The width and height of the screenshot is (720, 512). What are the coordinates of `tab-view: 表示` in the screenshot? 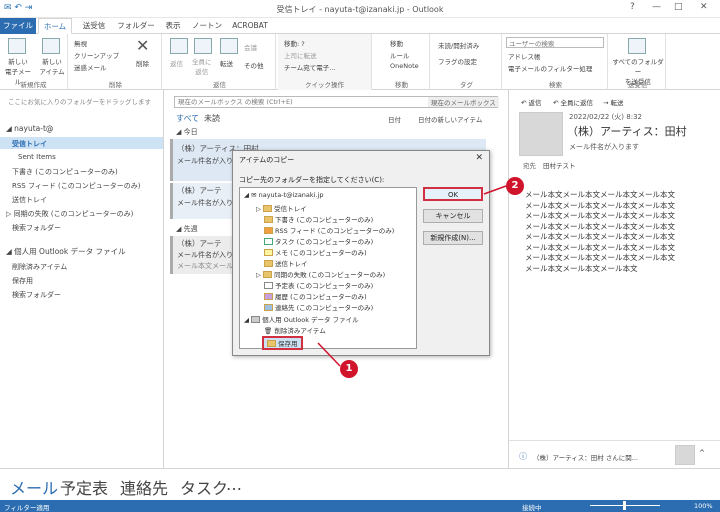 It's located at (173, 26).